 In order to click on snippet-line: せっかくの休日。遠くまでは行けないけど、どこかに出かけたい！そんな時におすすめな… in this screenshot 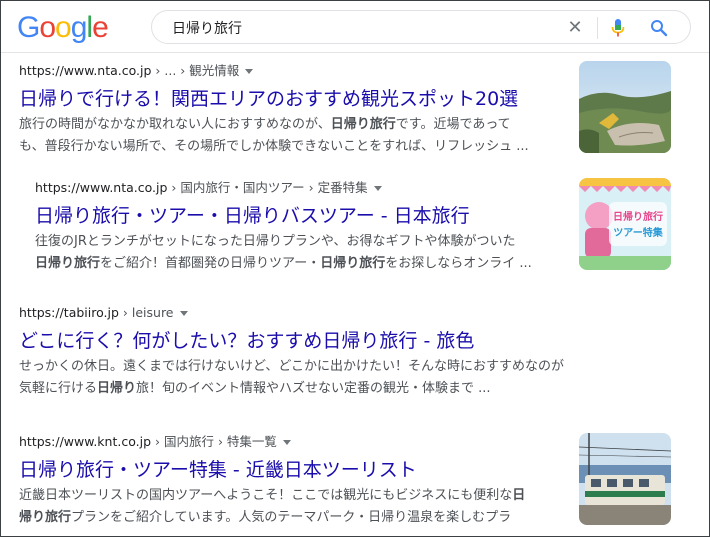, I will do `click(291, 367)`.